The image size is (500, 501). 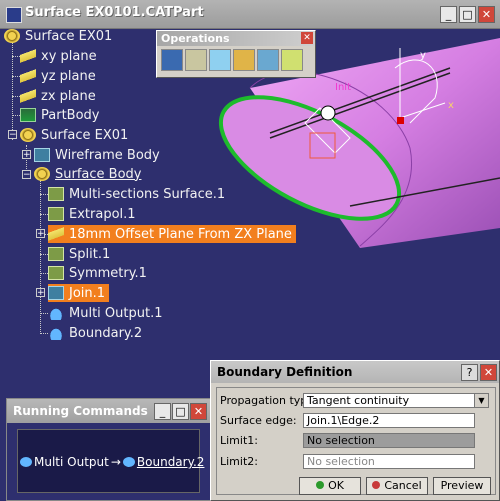 What do you see at coordinates (292, 60) in the screenshot?
I see `extrapolate-tool-icon` at bounding box center [292, 60].